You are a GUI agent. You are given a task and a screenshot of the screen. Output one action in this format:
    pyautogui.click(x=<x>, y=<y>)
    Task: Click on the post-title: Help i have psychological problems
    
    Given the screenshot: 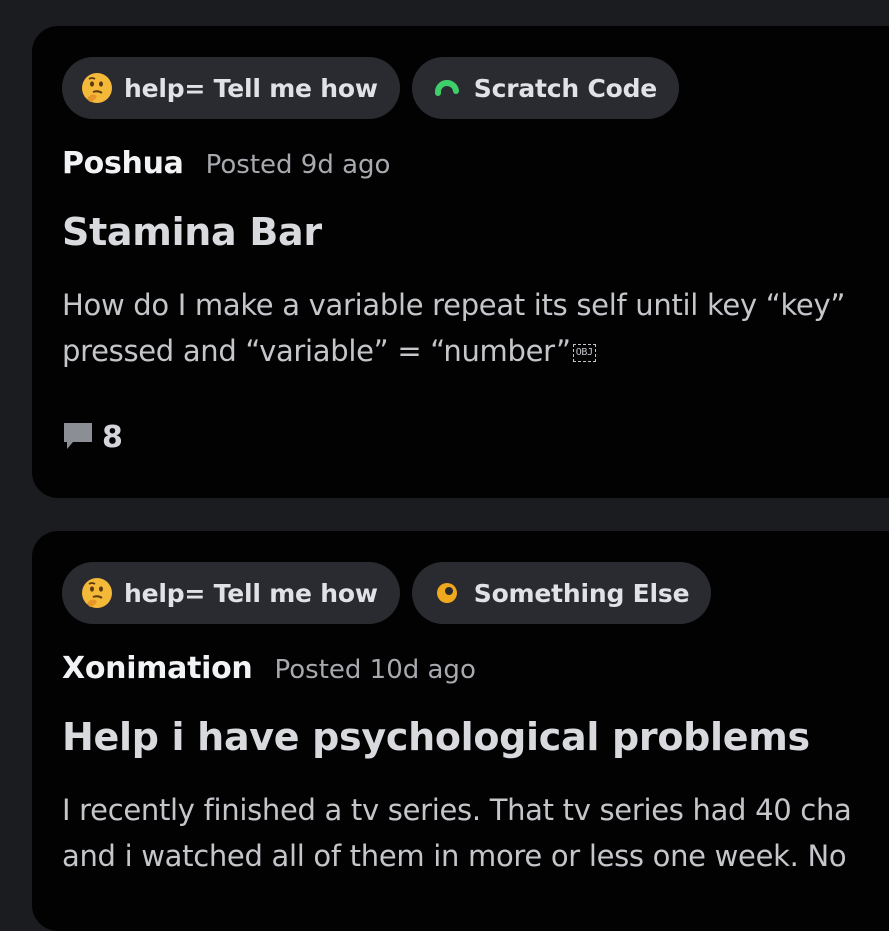 What is the action you would take?
    pyautogui.click(x=436, y=737)
    